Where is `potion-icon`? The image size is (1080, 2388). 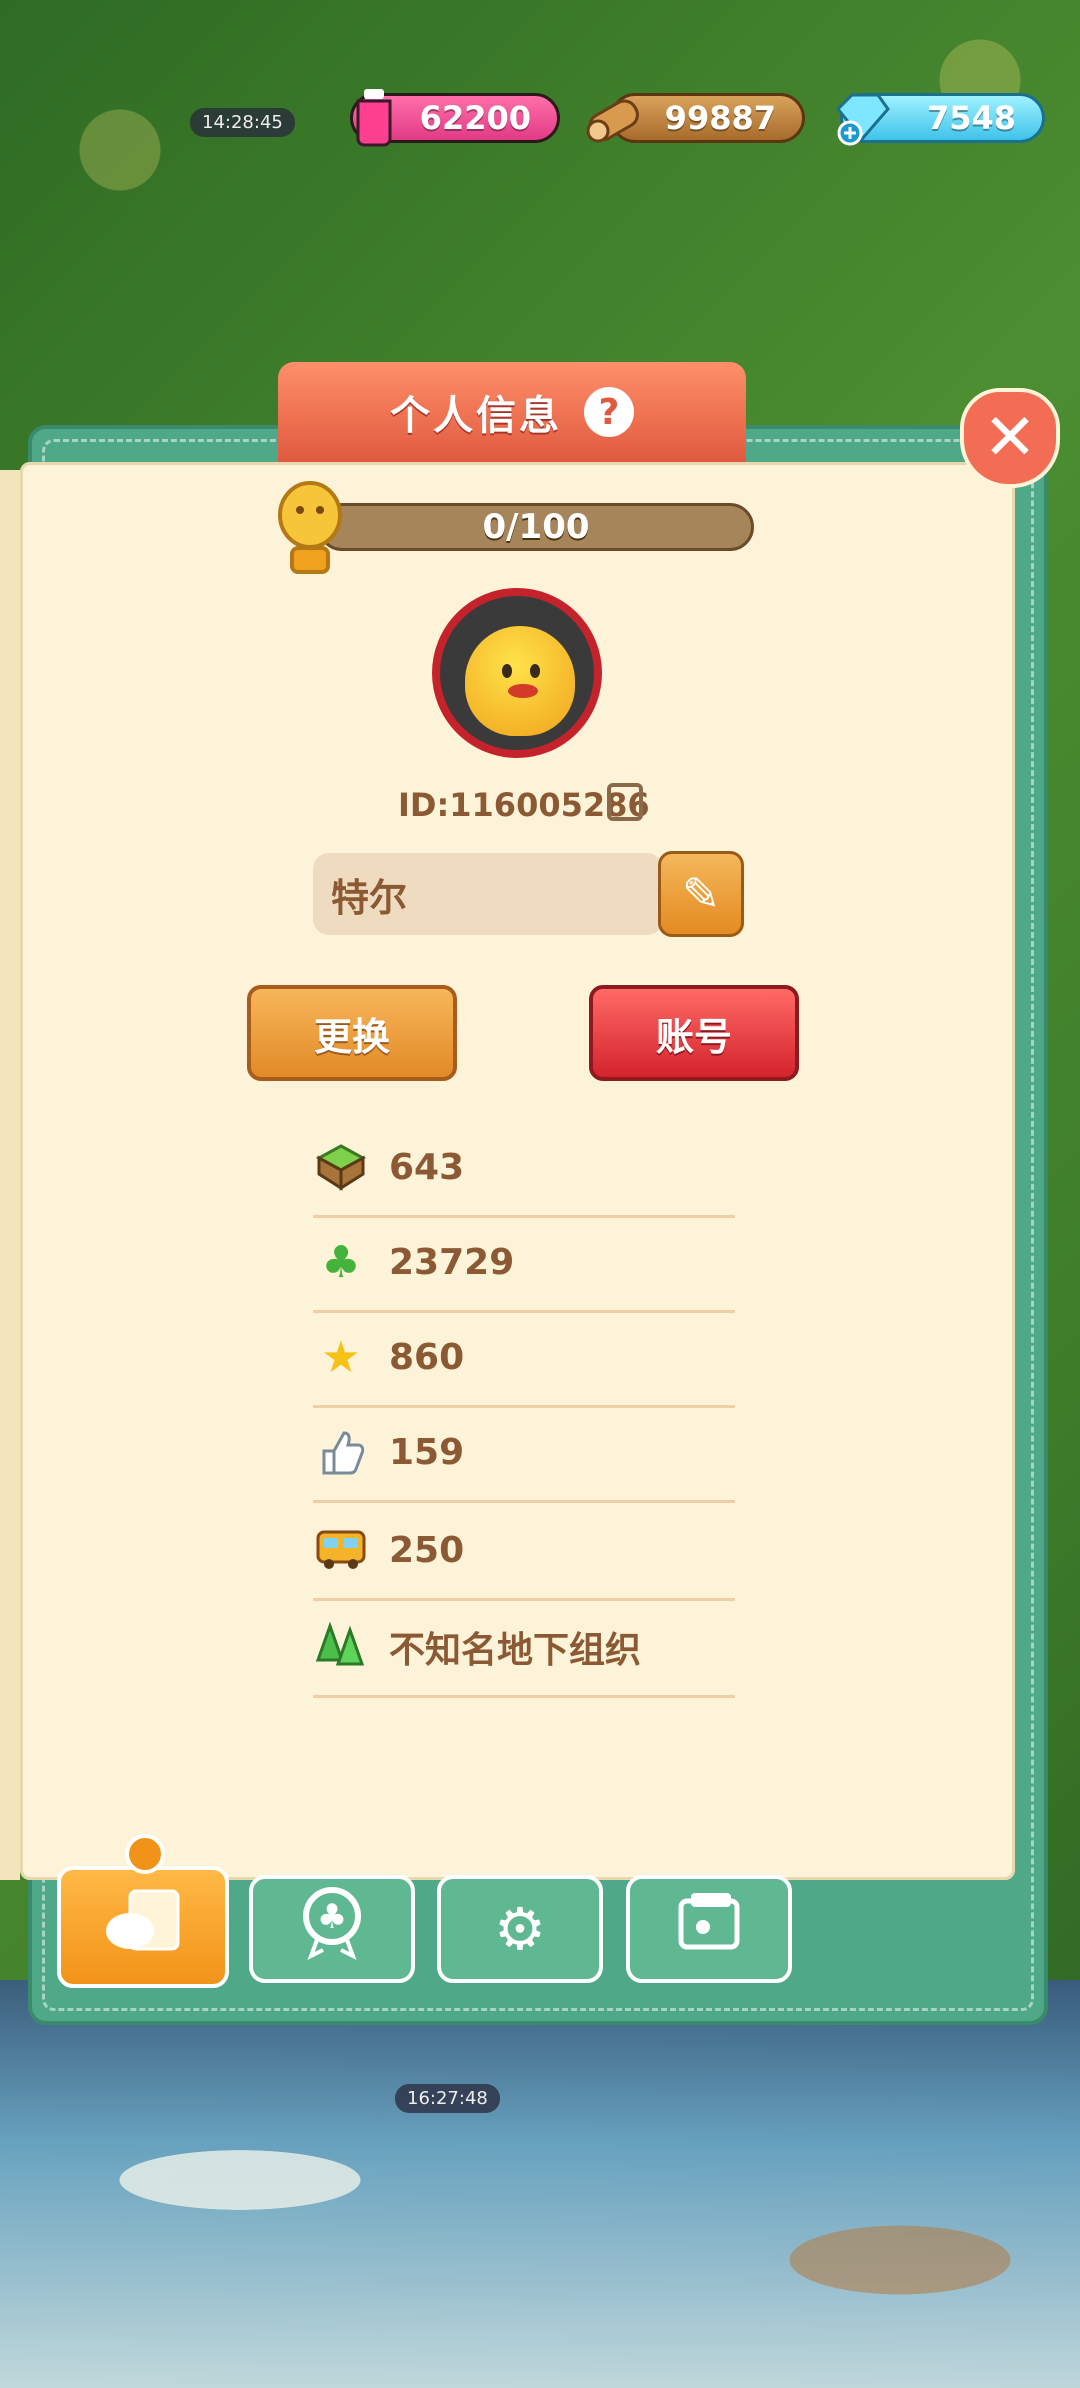
potion-icon is located at coordinates (374, 117).